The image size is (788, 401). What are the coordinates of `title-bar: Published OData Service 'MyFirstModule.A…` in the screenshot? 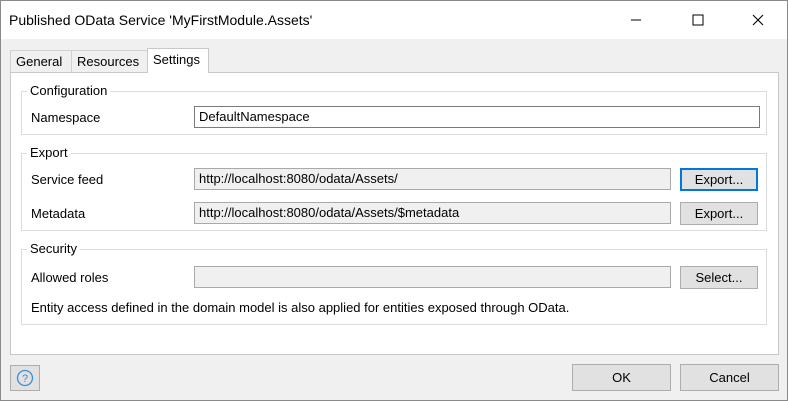 It's located at (394, 20).